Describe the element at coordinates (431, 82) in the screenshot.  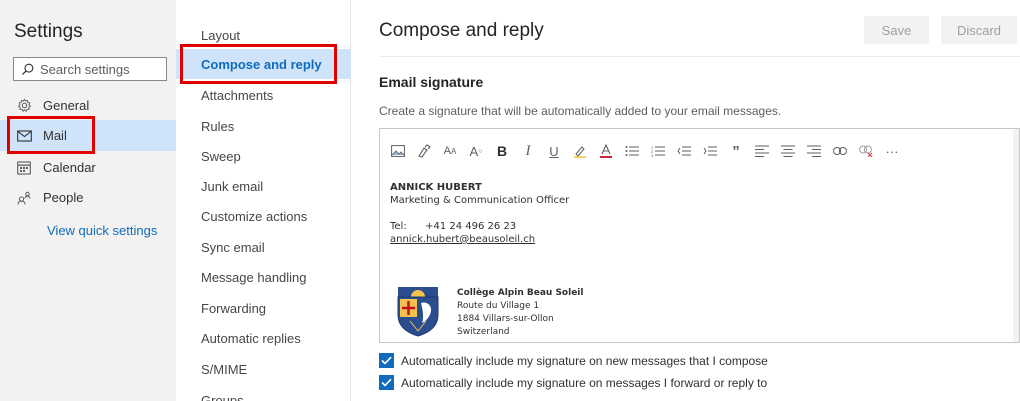
I see `section-title: Email signature` at that location.